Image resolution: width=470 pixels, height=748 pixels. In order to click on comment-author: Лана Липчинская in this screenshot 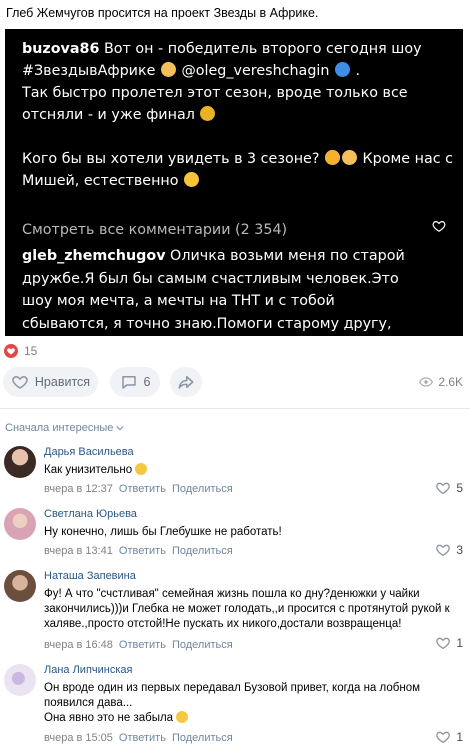, I will do `click(88, 670)`.